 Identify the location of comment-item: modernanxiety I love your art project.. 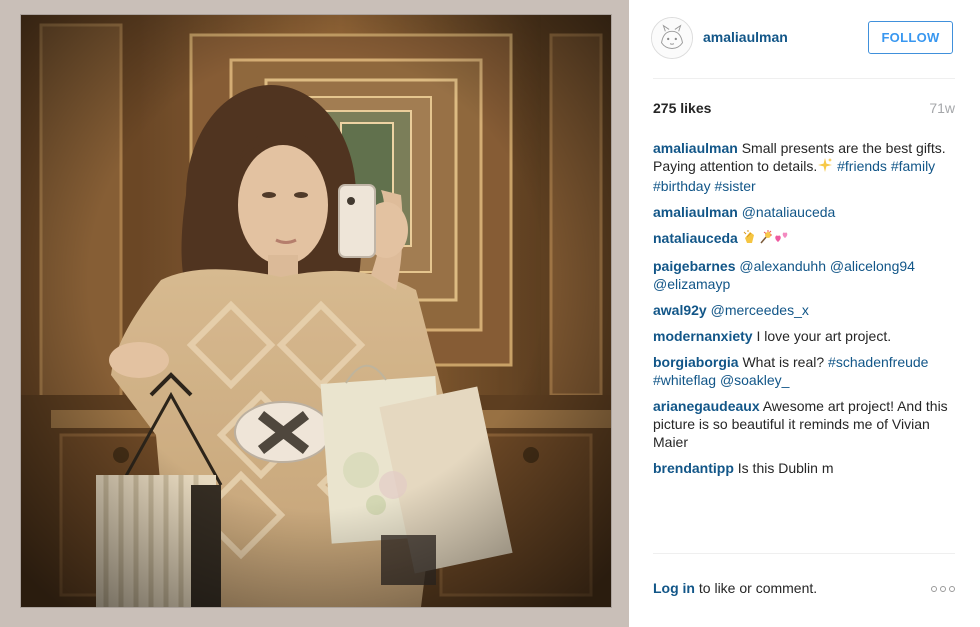
(804, 336).